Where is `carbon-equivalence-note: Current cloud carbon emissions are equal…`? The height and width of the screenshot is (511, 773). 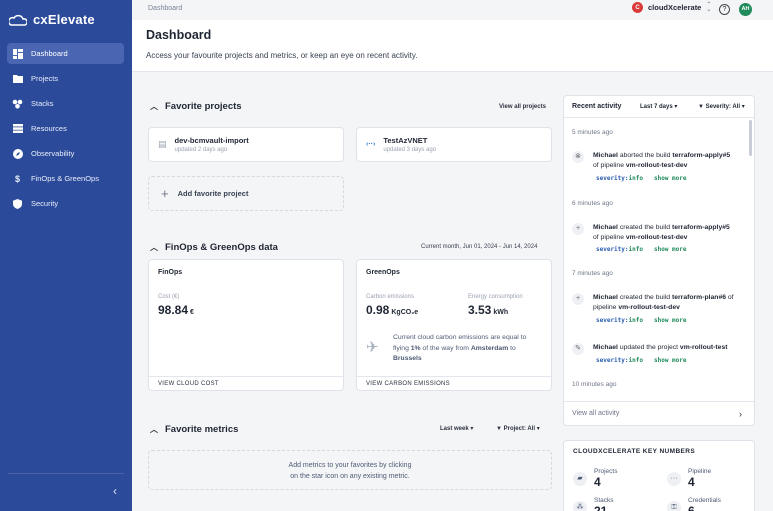 carbon-equivalence-note: Current cloud carbon emissions are equal… is located at coordinates (460, 348).